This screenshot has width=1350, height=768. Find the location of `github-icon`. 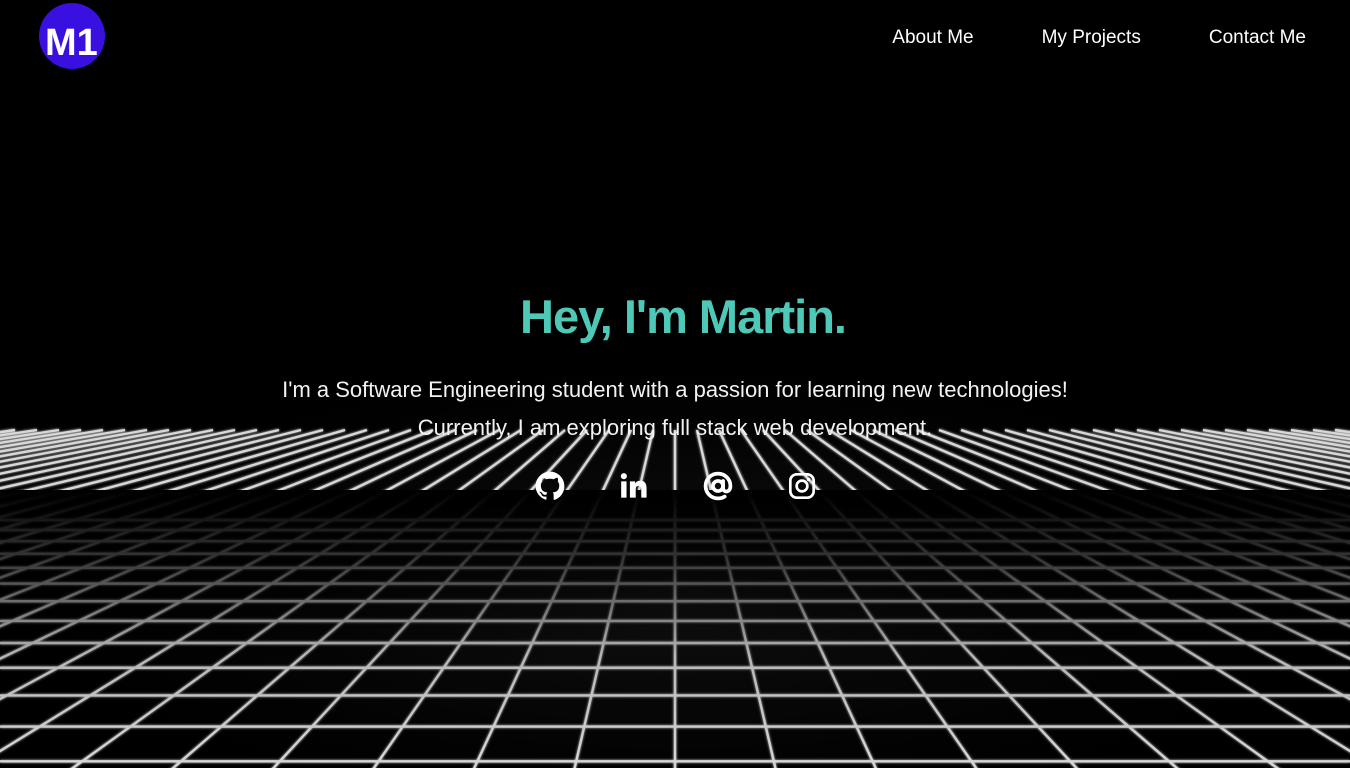

github-icon is located at coordinates (549, 485).